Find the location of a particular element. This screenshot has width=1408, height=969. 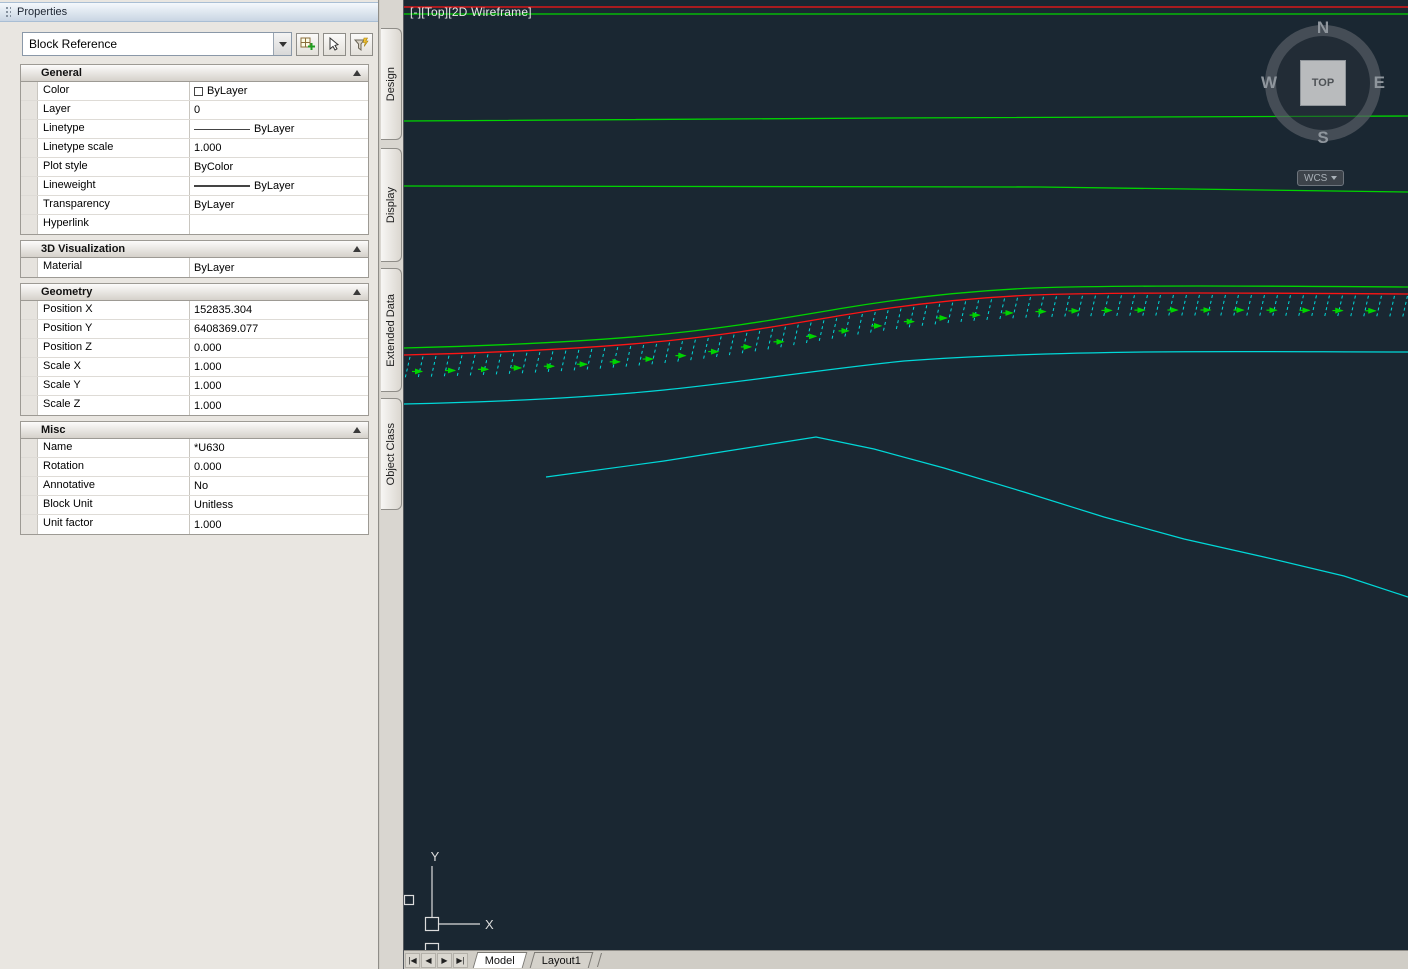

row-layer: Layer 0 is located at coordinates (194, 110).